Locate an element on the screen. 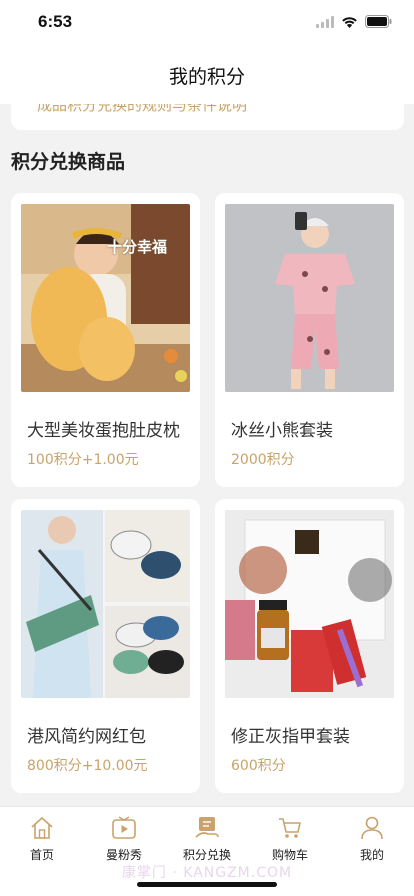 The image size is (414, 896). video-play-icon is located at coordinates (124, 827).